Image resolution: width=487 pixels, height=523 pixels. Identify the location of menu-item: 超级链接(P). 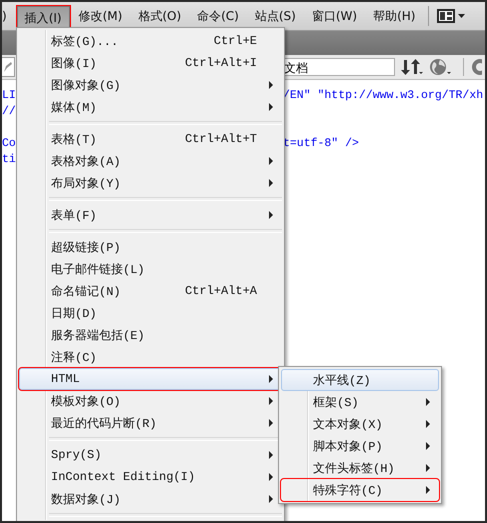
(150, 247).